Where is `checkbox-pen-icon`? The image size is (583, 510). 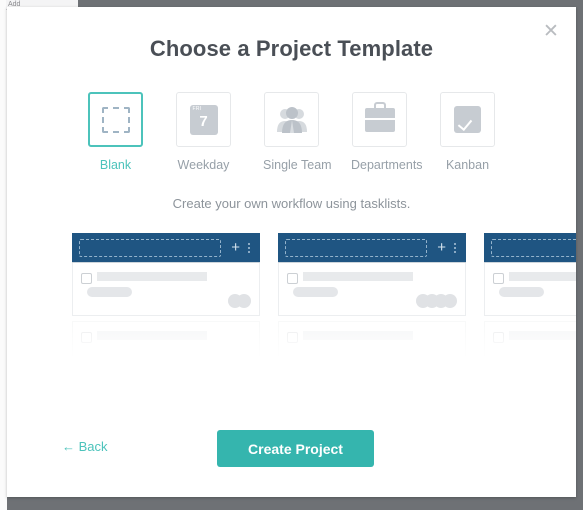
checkbox-pen-icon is located at coordinates (467, 119).